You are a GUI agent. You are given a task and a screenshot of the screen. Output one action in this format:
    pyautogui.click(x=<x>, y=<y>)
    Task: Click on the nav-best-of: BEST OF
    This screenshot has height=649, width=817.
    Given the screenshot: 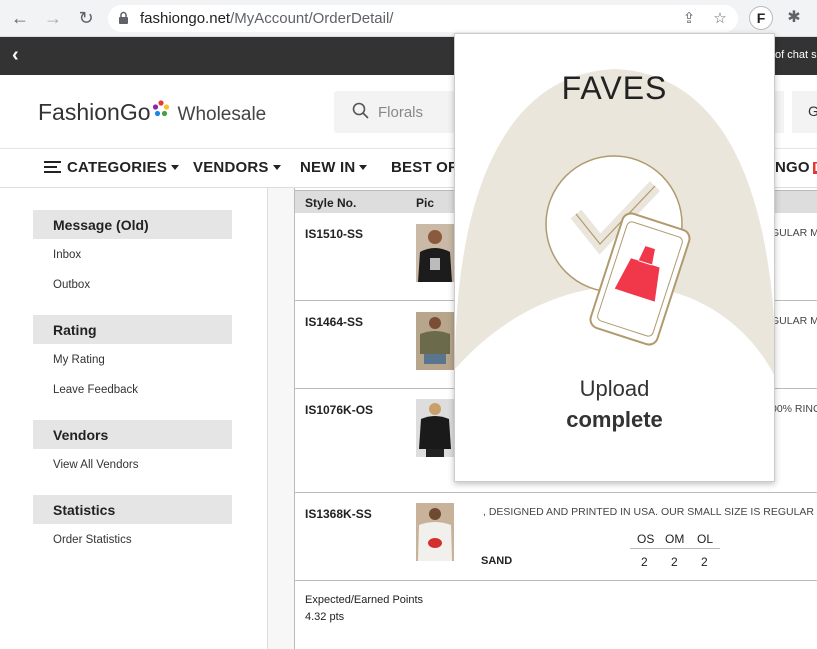 What is the action you would take?
    pyautogui.click(x=424, y=167)
    